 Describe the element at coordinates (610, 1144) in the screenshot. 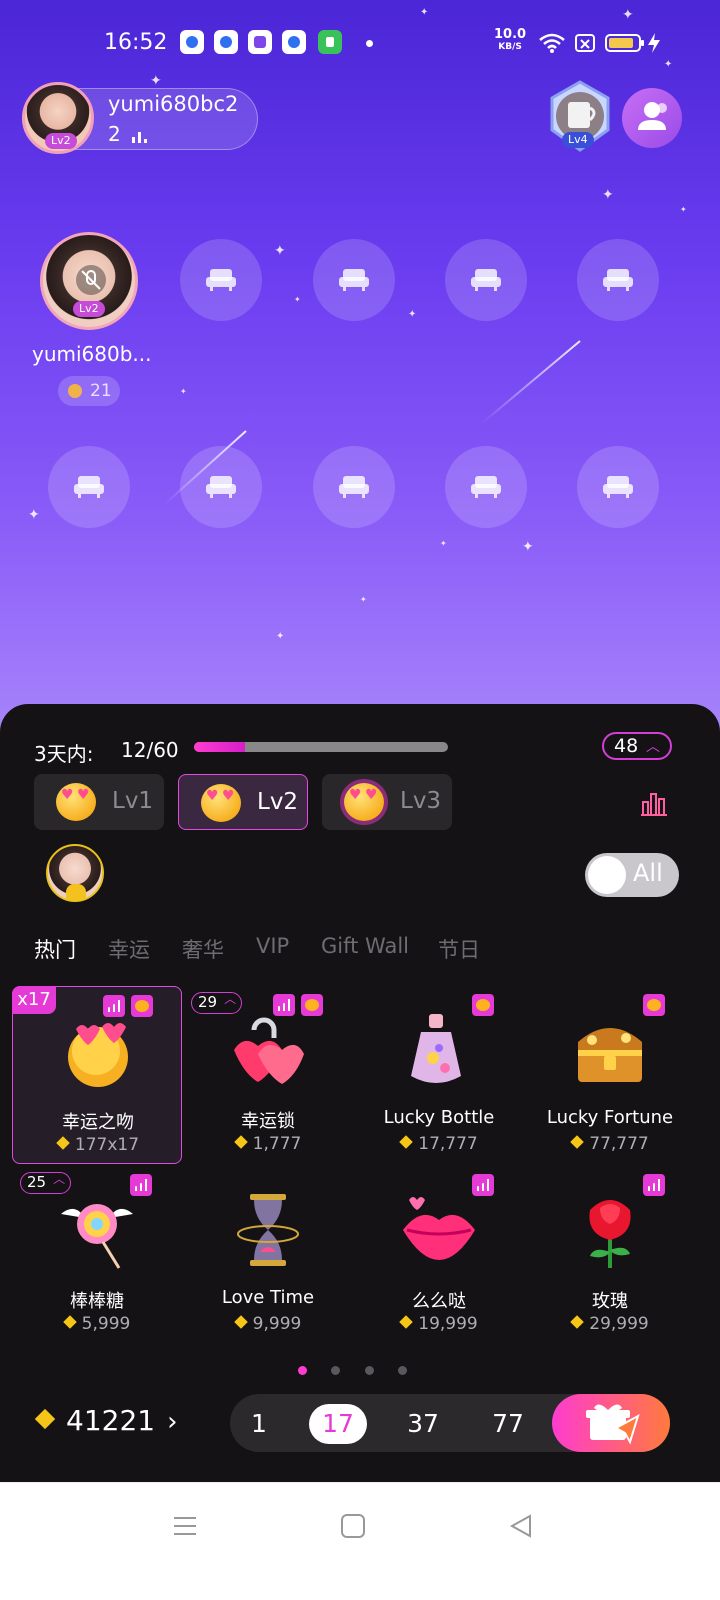

I see `gift-price: 77,777` at that location.